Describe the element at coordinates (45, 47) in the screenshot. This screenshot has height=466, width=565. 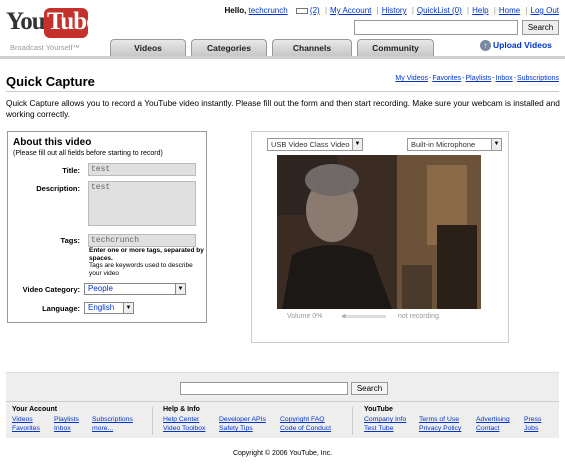
I see `slogan: Broadcast Yourself™` at that location.